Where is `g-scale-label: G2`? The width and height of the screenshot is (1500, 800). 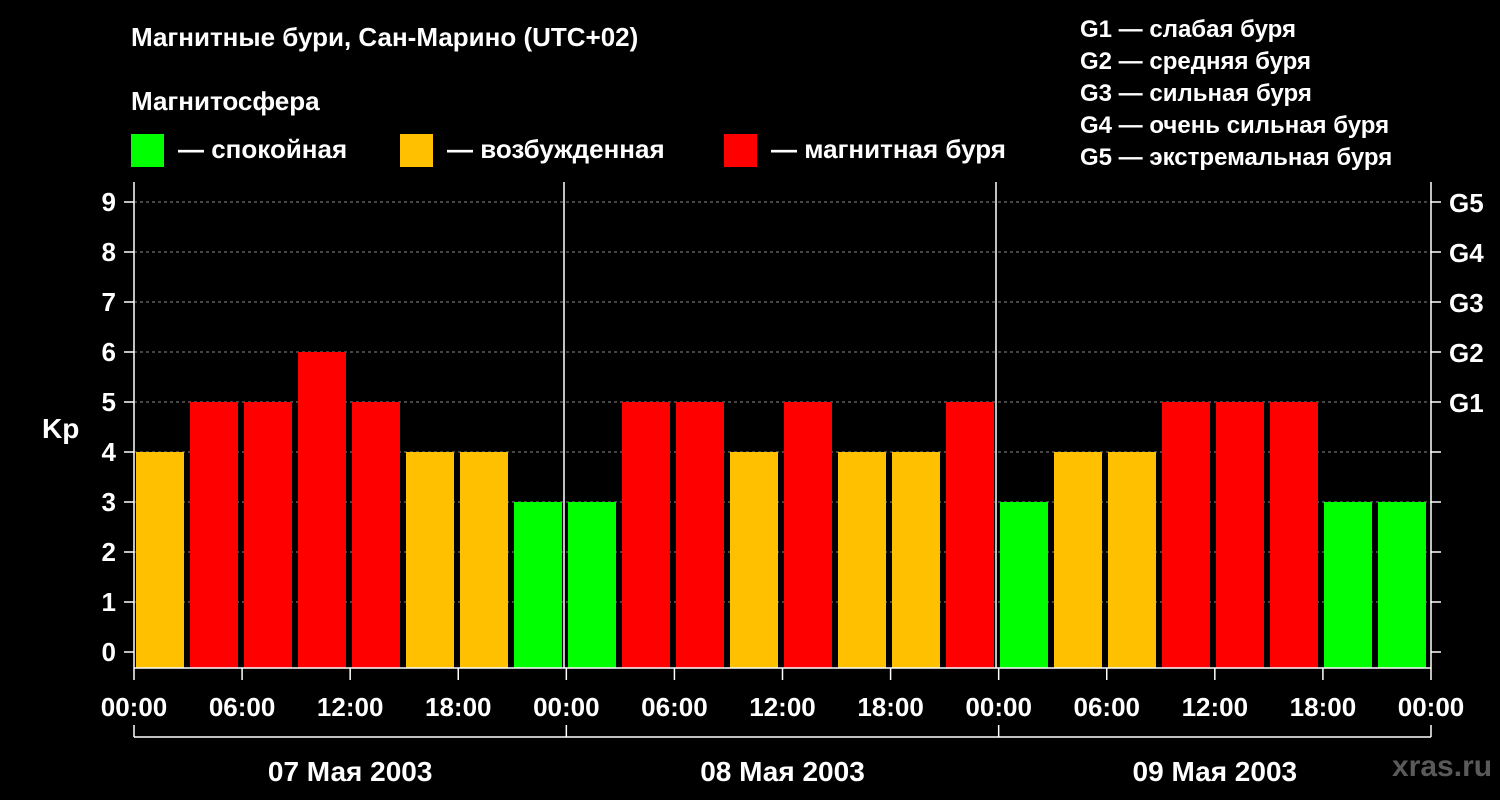
g-scale-label: G2 is located at coordinates (1466, 353).